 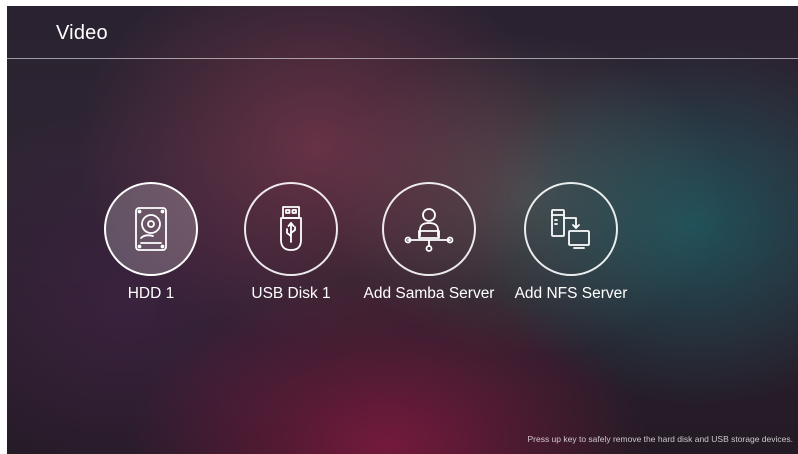 I want to click on source-item-hdd-1: HDD 1, so click(x=151, y=247).